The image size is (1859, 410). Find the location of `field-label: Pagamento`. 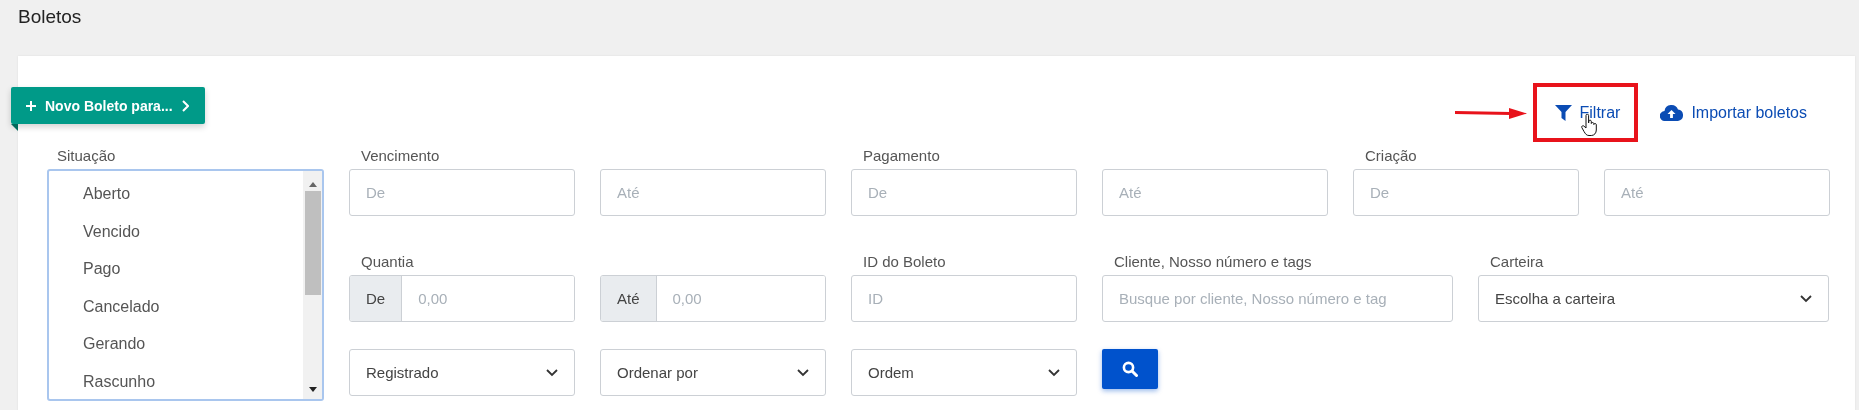

field-label: Pagamento is located at coordinates (901, 156).